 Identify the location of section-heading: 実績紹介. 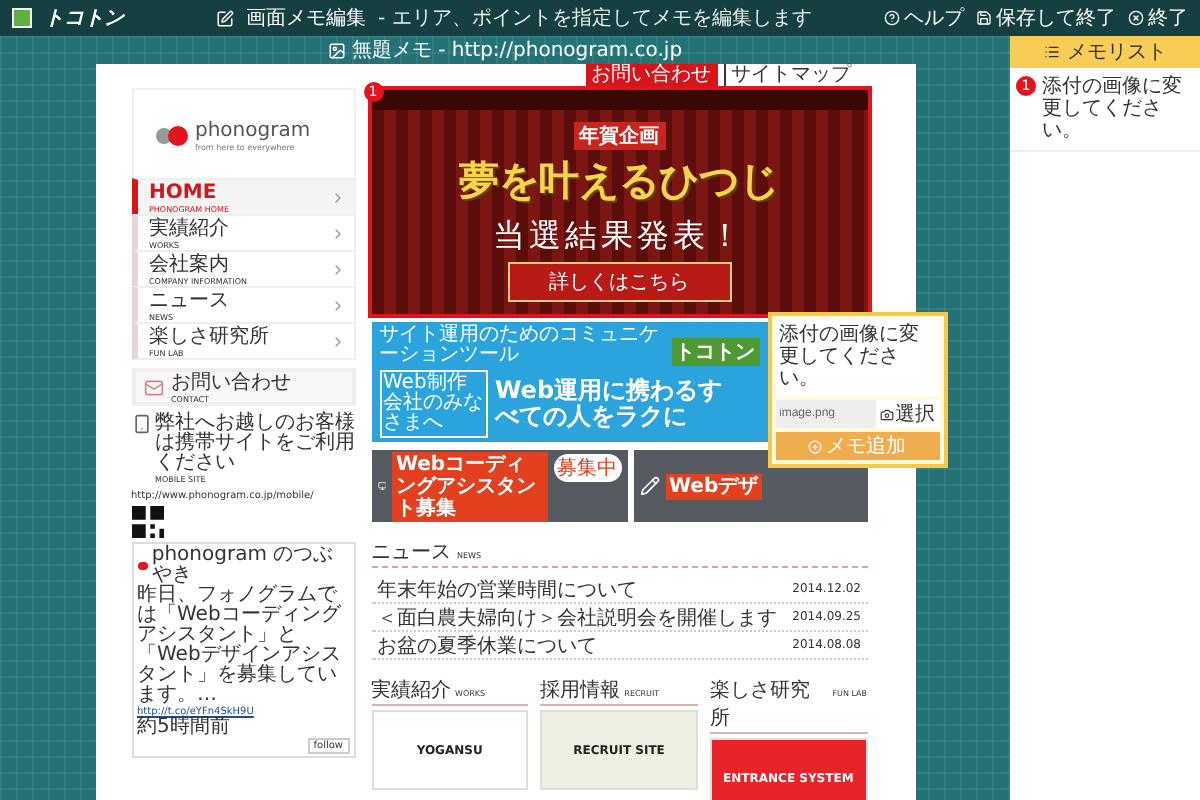
(411, 690).